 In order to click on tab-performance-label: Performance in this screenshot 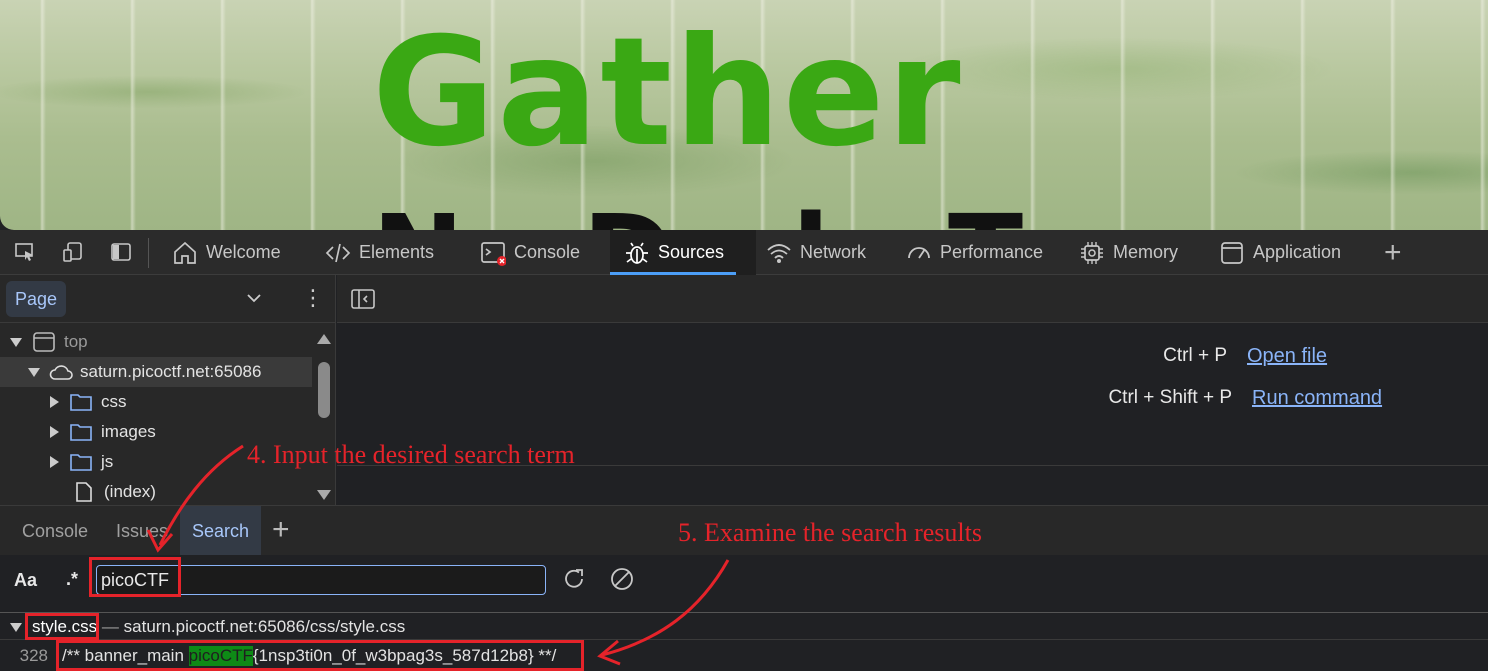, I will do `click(992, 252)`.